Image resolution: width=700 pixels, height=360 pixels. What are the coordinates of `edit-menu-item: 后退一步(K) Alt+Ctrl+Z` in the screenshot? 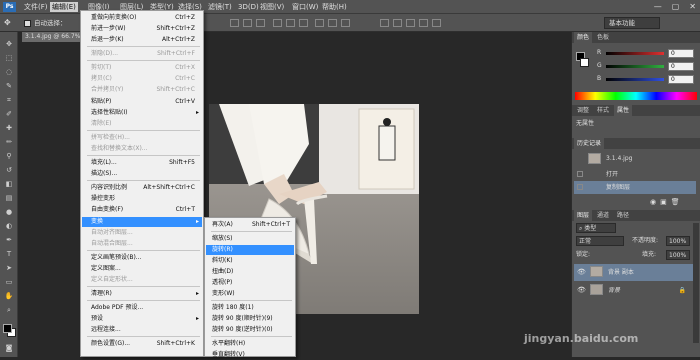 It's located at (142, 40).